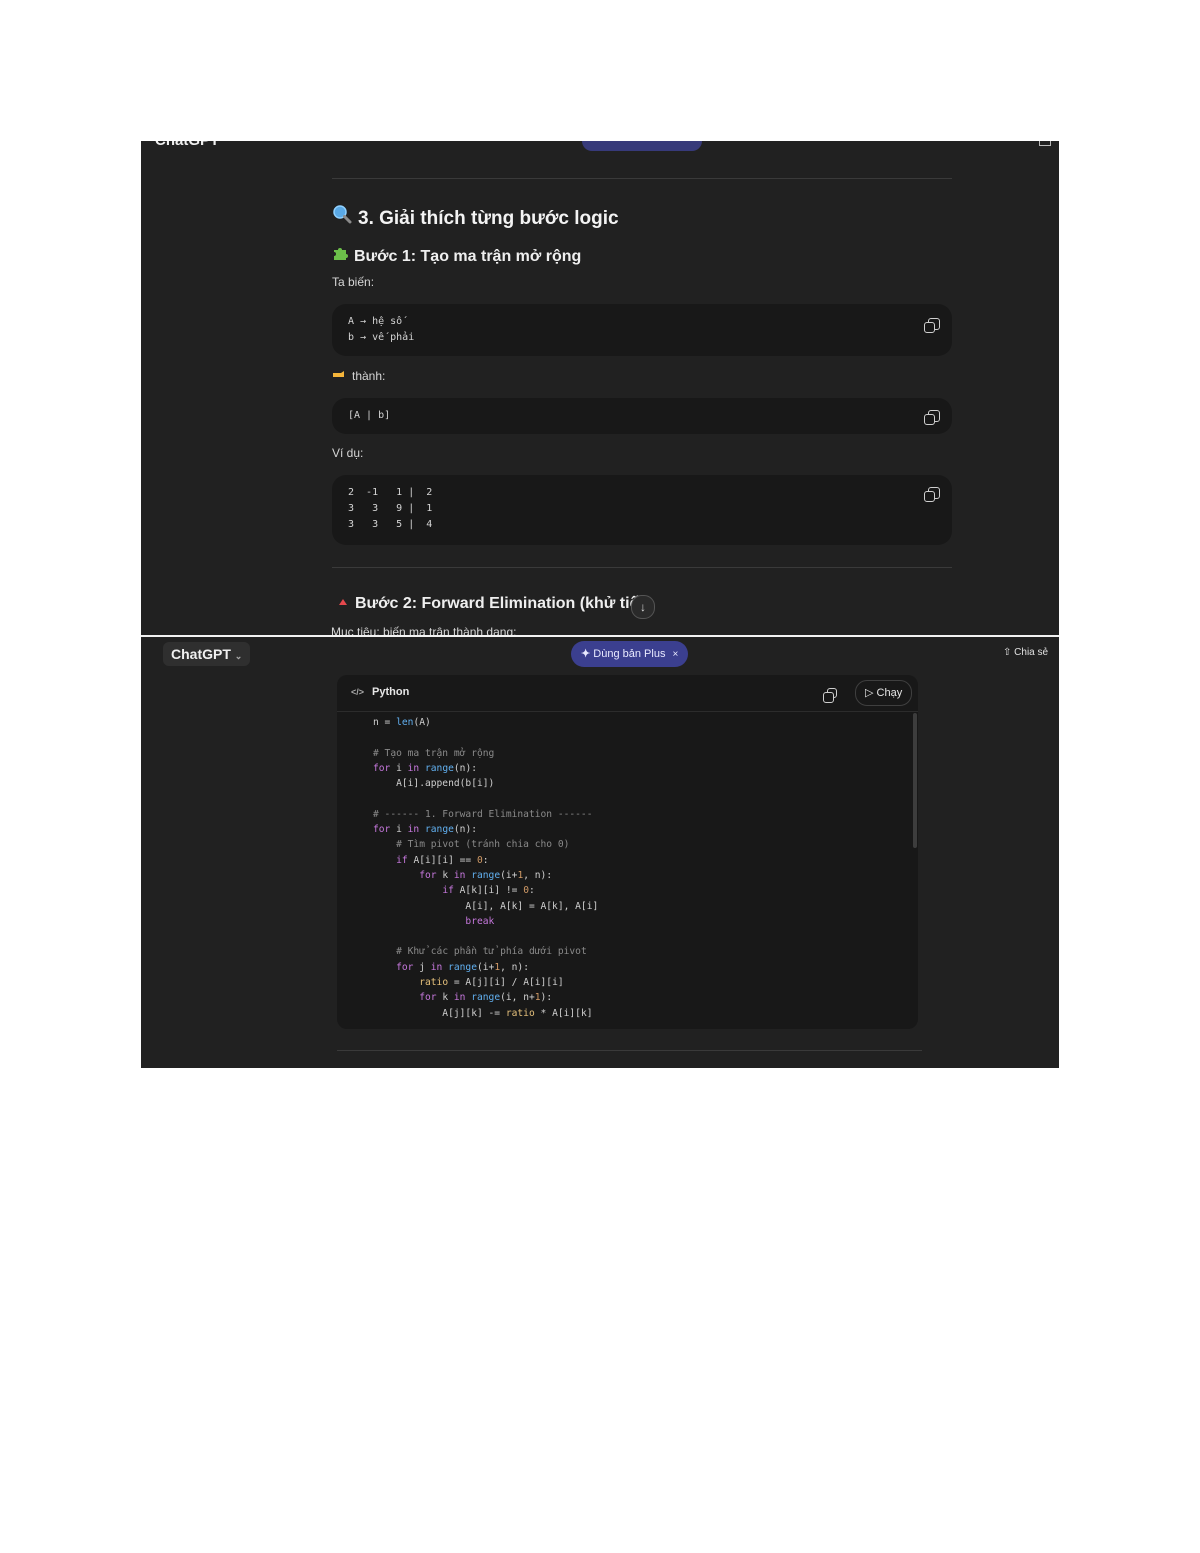 The height and width of the screenshot is (1553, 1200). What do you see at coordinates (369, 415) in the screenshot?
I see `code-block-2-text: [A | b]` at bounding box center [369, 415].